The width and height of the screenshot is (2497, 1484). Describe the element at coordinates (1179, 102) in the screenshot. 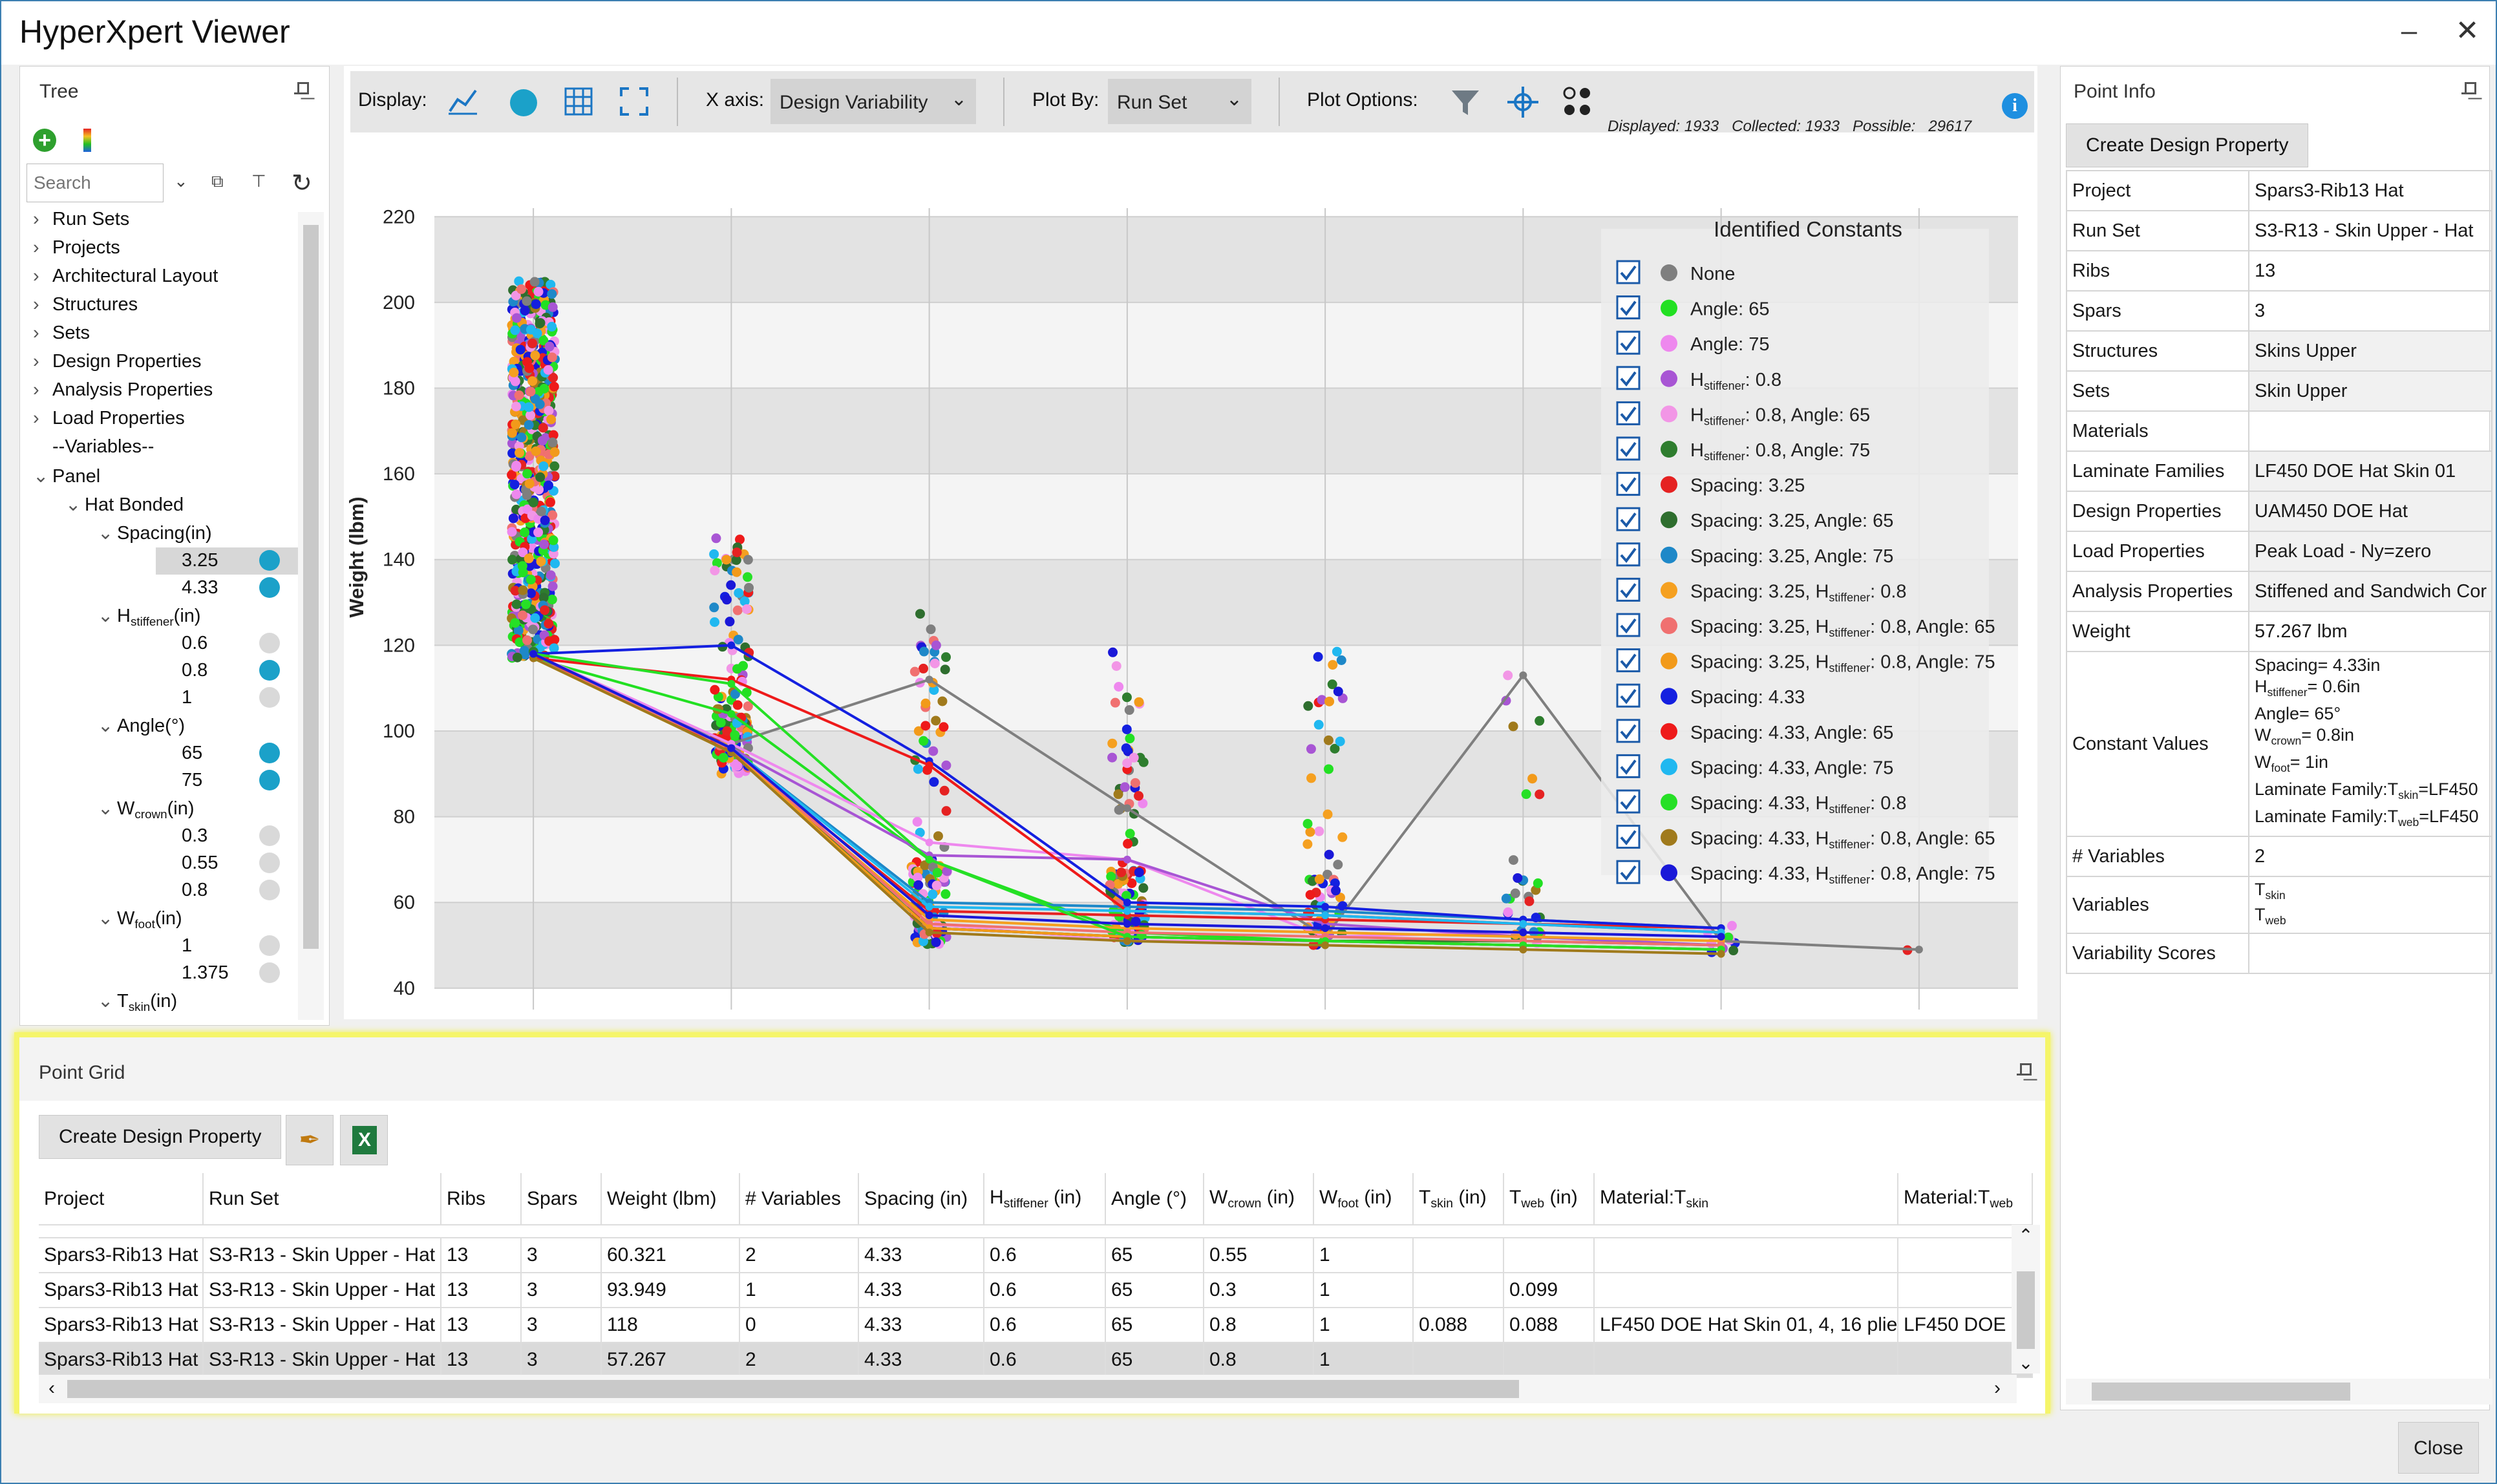

I see `plotby-dropdown: Run Set ⌄` at that location.